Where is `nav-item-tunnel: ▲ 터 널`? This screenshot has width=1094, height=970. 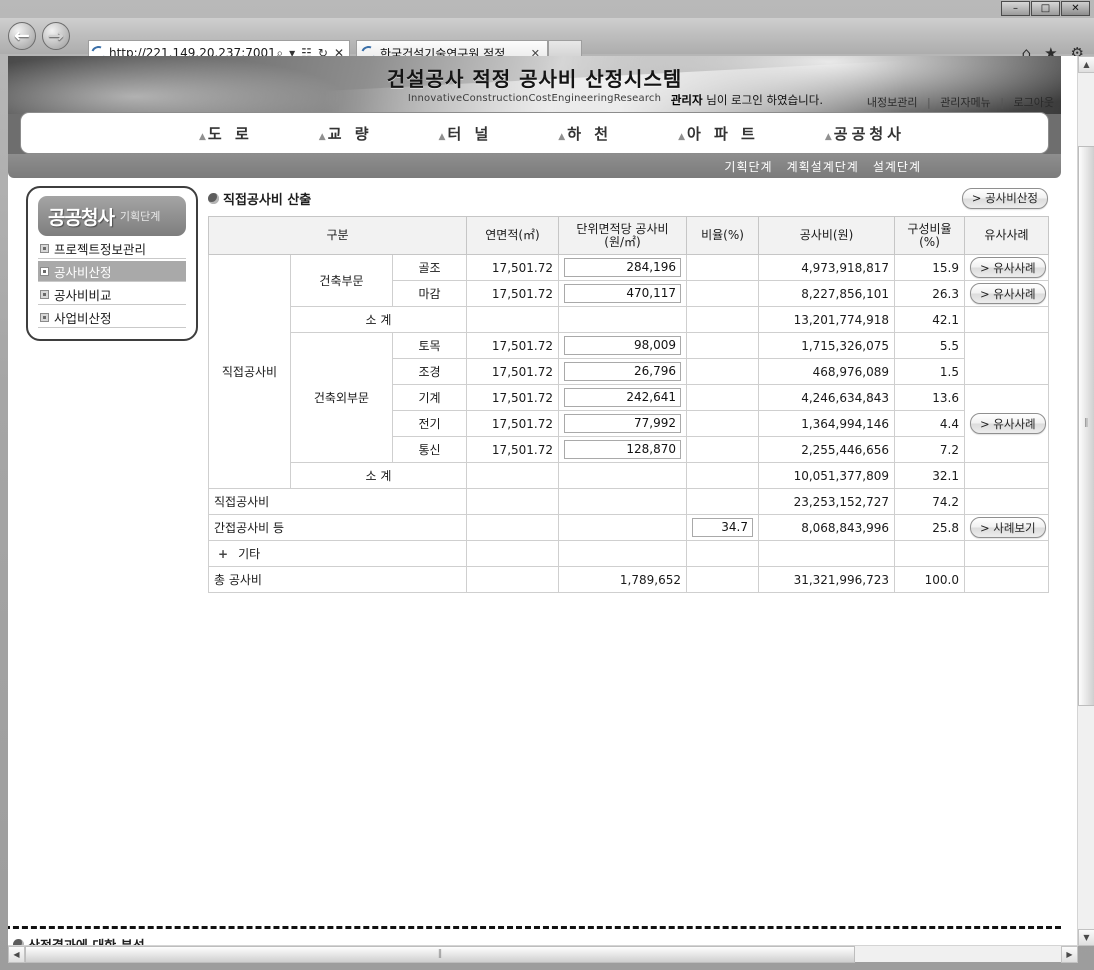
nav-item-tunnel: ▲ 터 널 is located at coordinates (466, 133).